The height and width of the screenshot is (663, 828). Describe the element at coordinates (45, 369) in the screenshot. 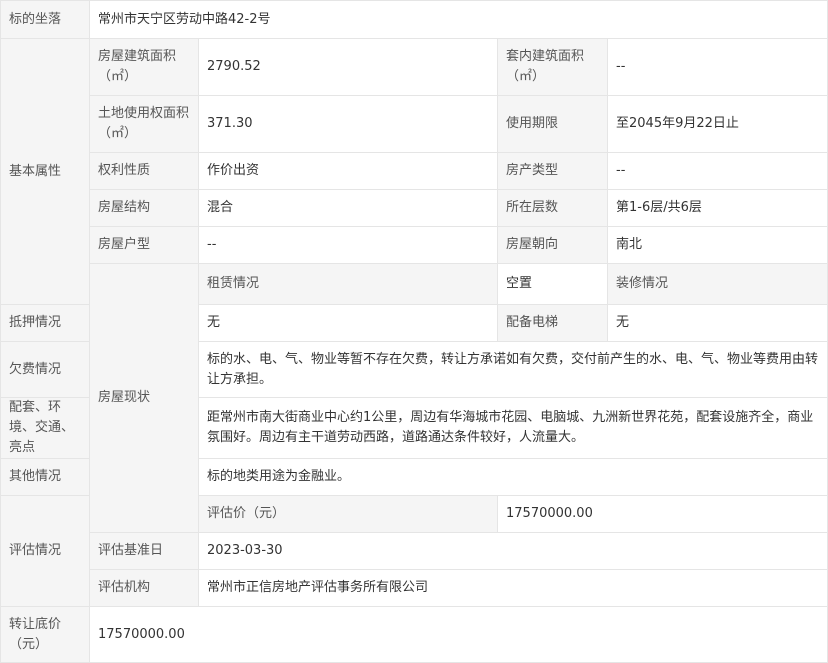

I see `arrears-label: 欠费情况` at that location.